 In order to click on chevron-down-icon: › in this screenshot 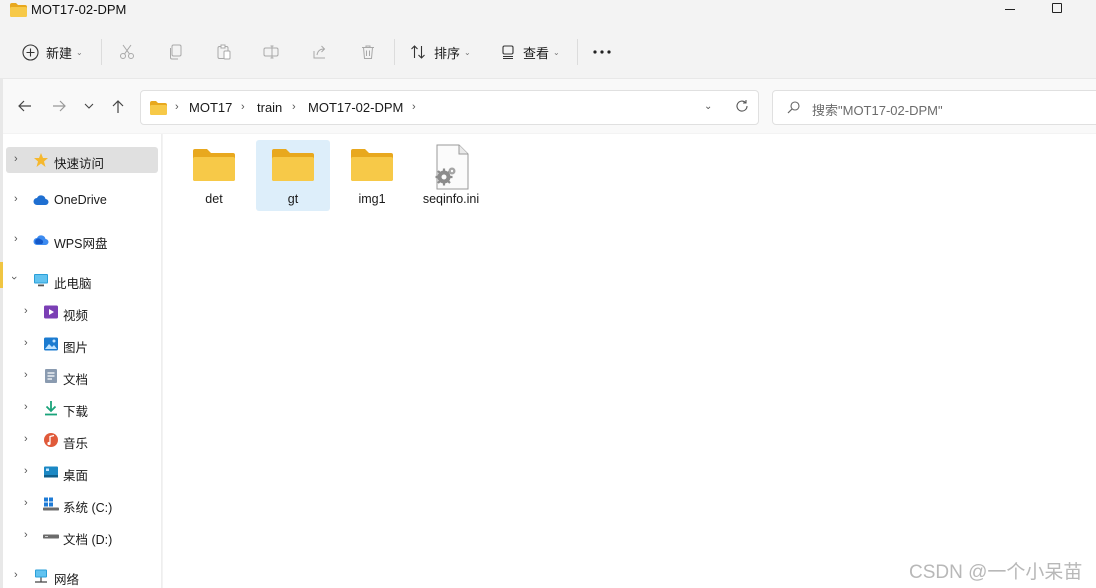, I will do `click(14, 278)`.